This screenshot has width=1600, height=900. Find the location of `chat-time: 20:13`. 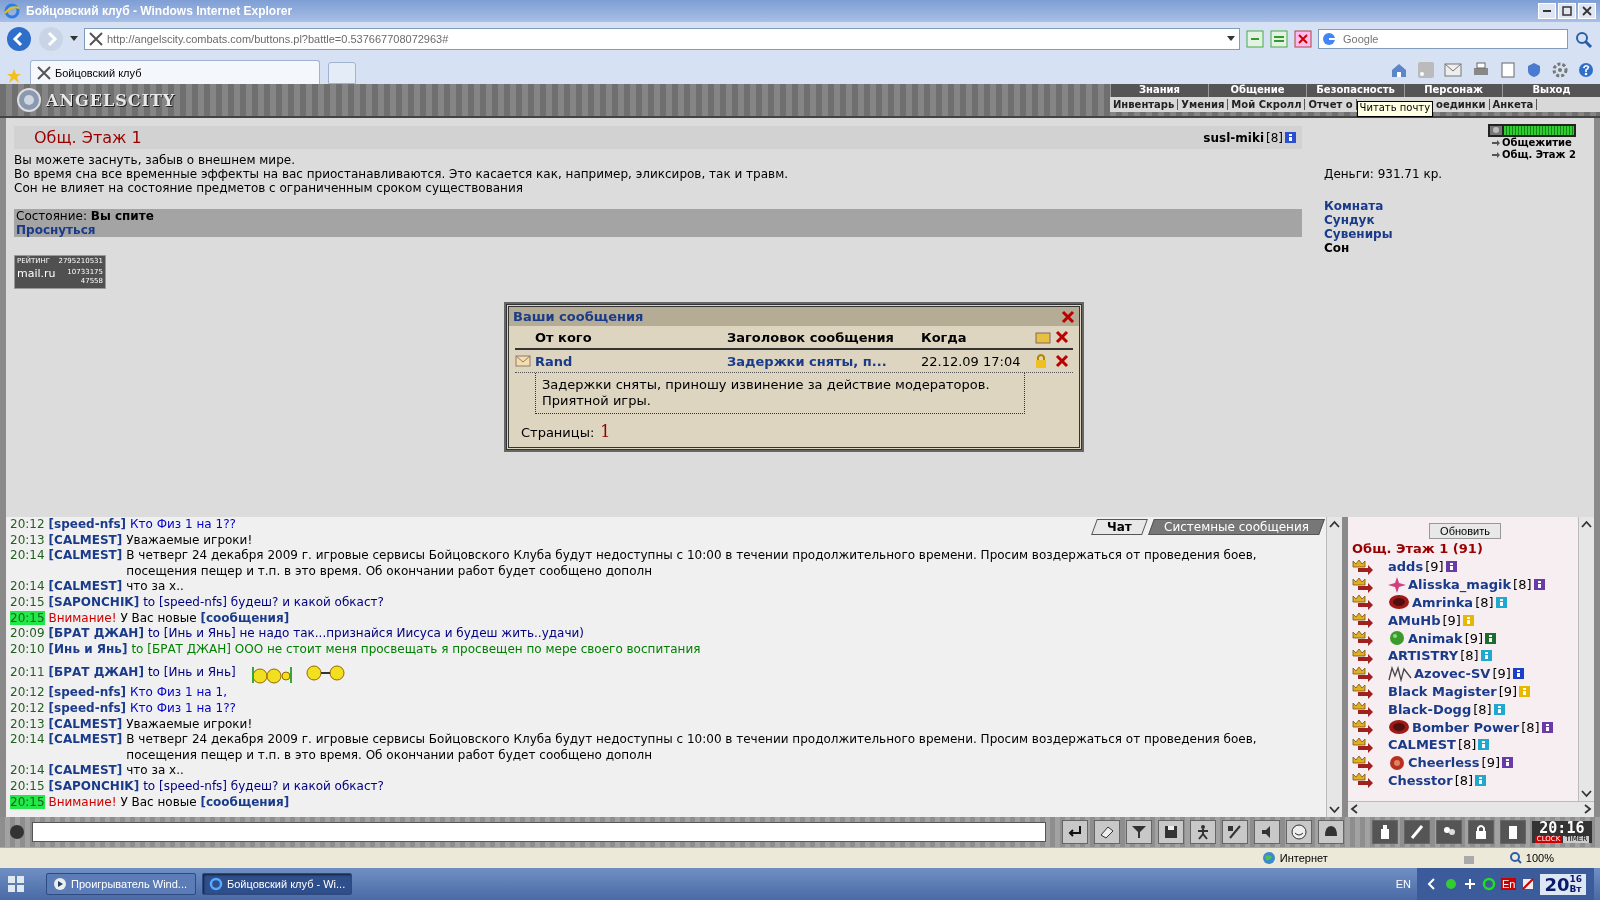

chat-time: 20:13 is located at coordinates (27, 540).